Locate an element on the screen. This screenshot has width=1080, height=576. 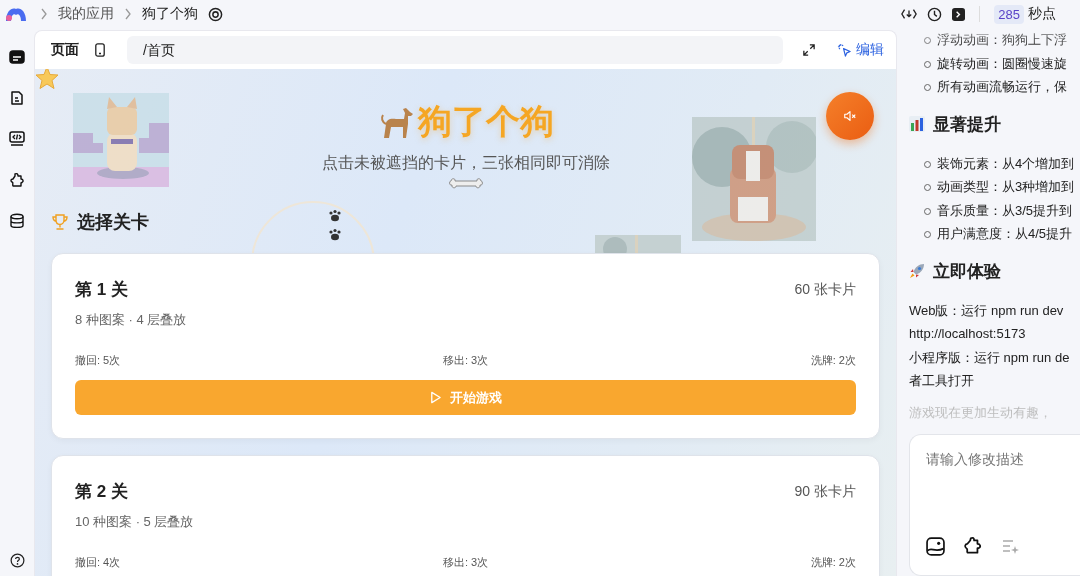
edit-button: 编辑 is located at coordinates (860, 50).